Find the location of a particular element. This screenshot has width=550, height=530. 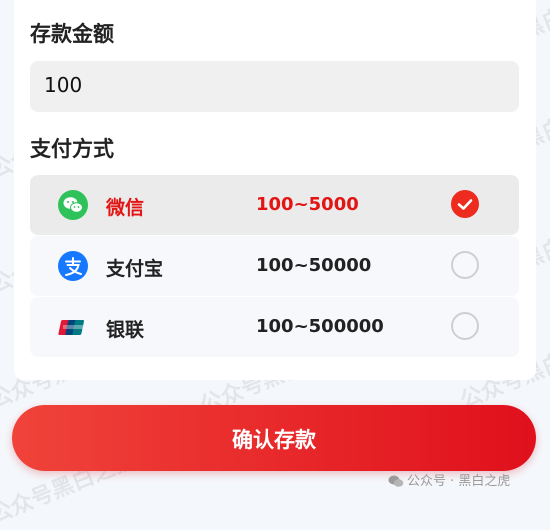

footer-watermark: 公众号 · 黑白之虎 is located at coordinates (449, 479).